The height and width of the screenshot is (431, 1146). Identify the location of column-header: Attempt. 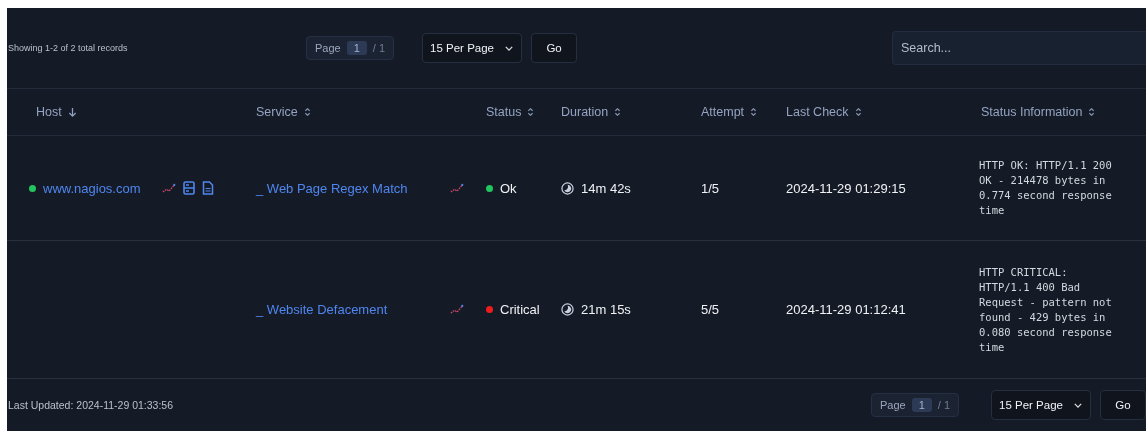
(737, 112).